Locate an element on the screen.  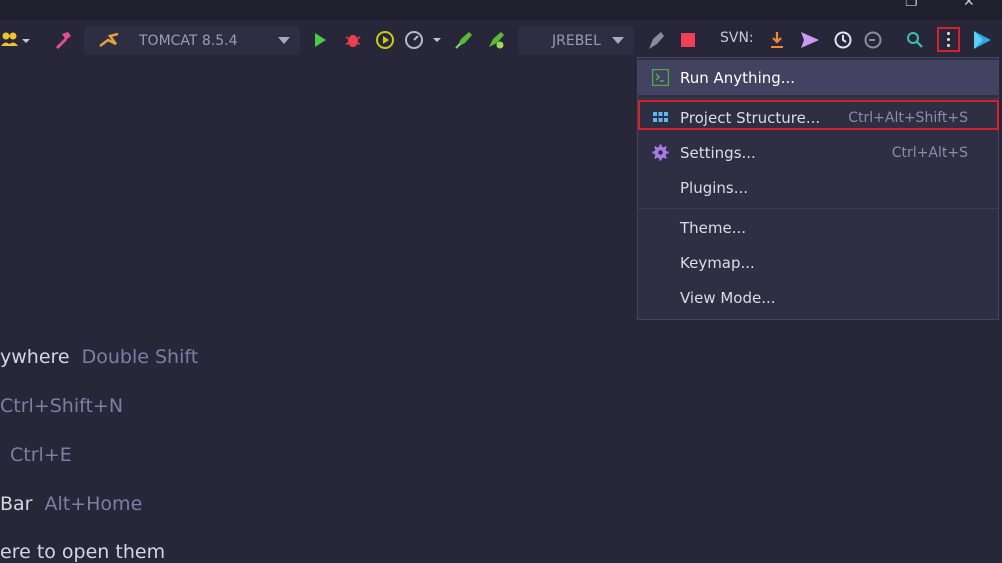
user-group-icon is located at coordinates (15, 39).